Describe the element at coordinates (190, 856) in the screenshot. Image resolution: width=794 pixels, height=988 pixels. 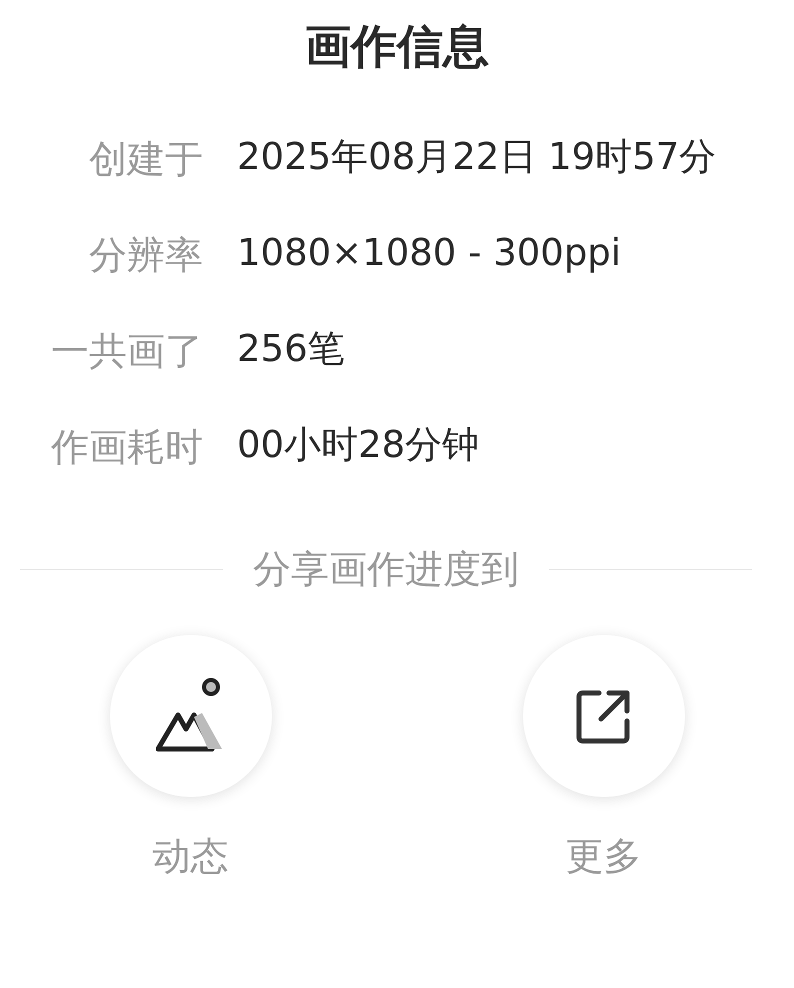
I see `share-label: 动态` at that location.